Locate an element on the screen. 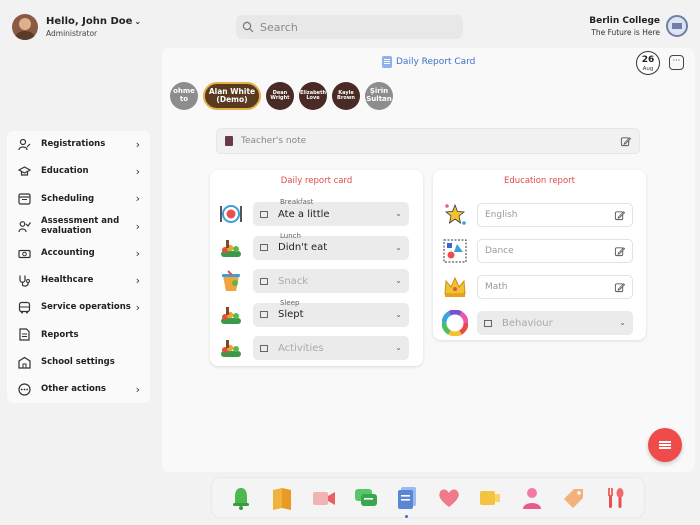 The height and width of the screenshot is (525, 700). avatar is located at coordinates (25, 27).